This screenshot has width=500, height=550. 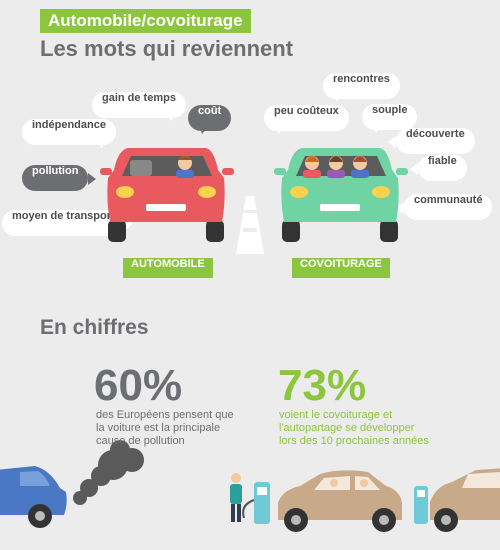 What do you see at coordinates (168, 268) in the screenshot?
I see `automobile-label: AUTOMOBILE` at bounding box center [168, 268].